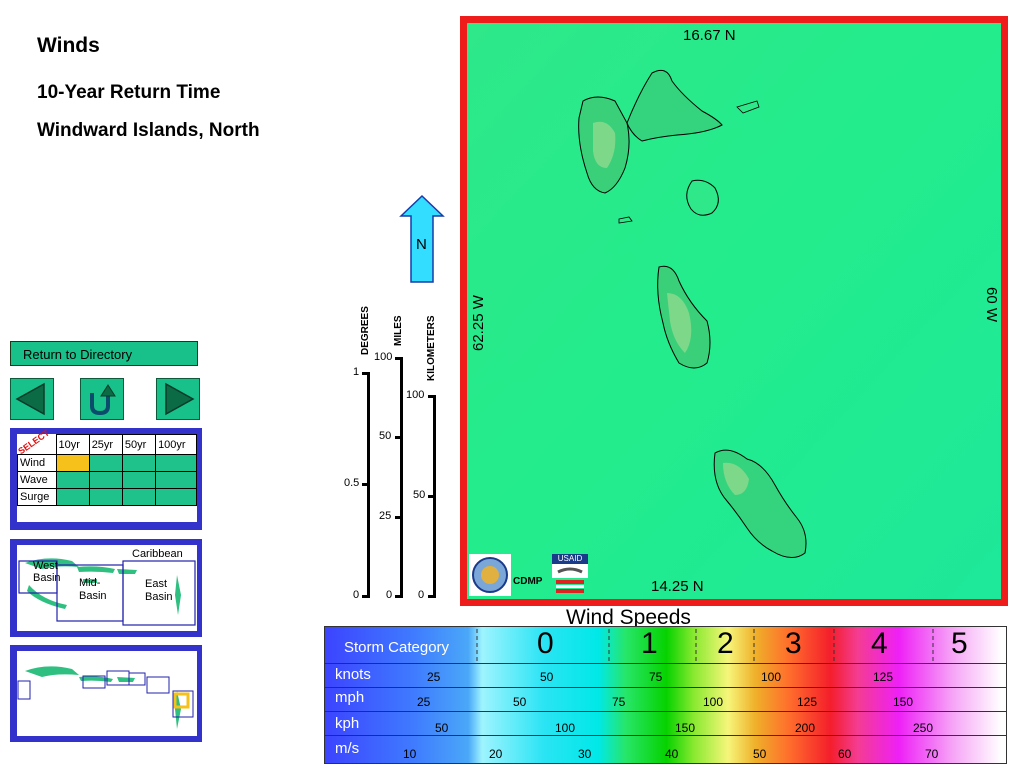  What do you see at coordinates (421, 244) in the screenshot?
I see `north-label: N` at bounding box center [421, 244].